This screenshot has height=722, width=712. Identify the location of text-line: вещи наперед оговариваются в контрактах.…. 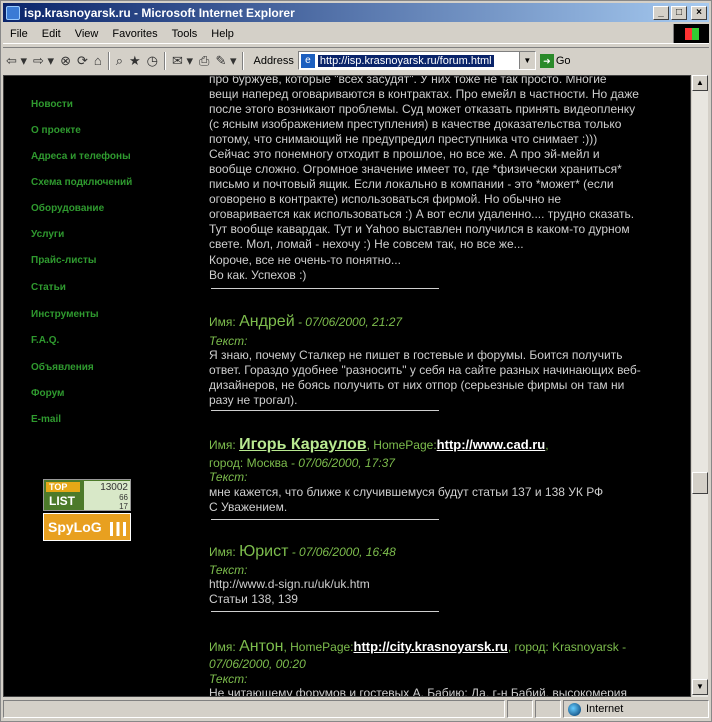
(424, 94).